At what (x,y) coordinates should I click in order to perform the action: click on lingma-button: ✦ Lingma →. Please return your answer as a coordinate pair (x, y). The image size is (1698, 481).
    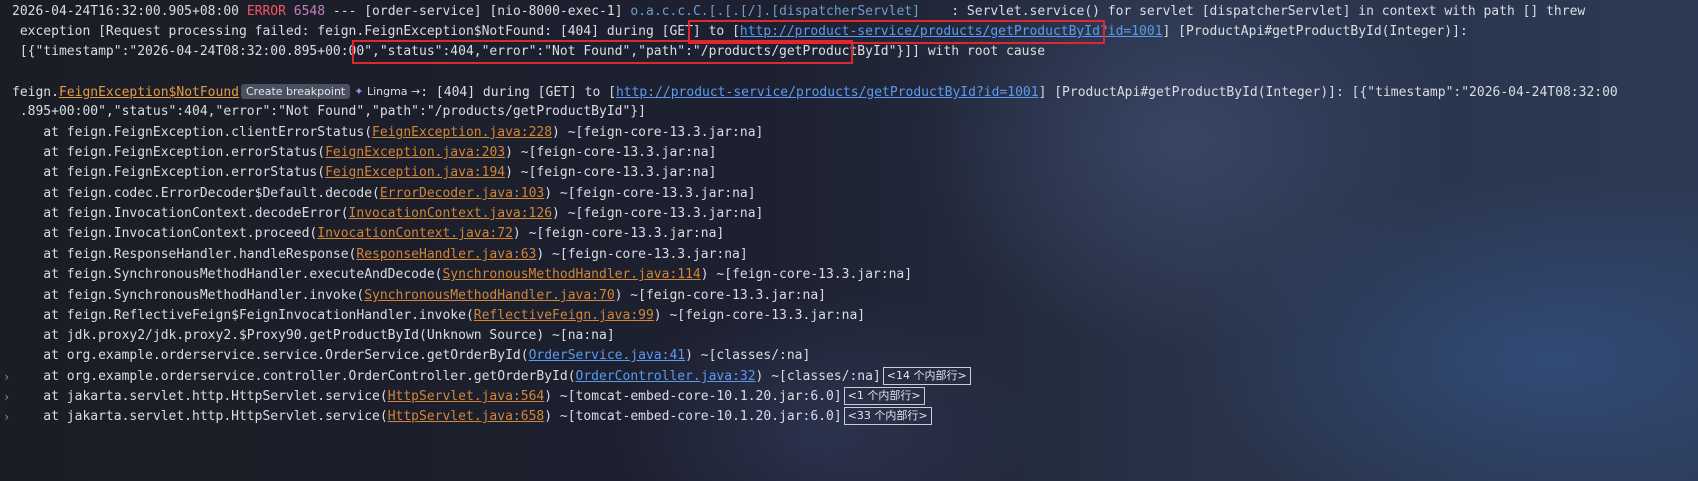
    Looking at the image, I should click on (387, 92).